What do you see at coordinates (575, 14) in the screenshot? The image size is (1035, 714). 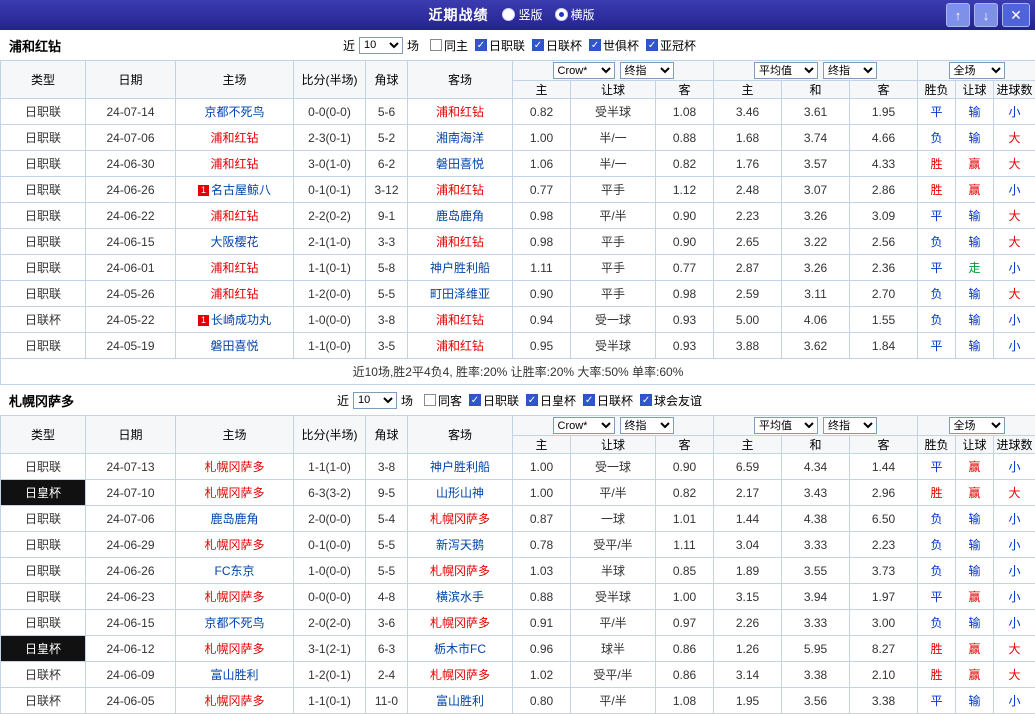 I see `view-mode-radio-horizontal: 横版` at bounding box center [575, 14].